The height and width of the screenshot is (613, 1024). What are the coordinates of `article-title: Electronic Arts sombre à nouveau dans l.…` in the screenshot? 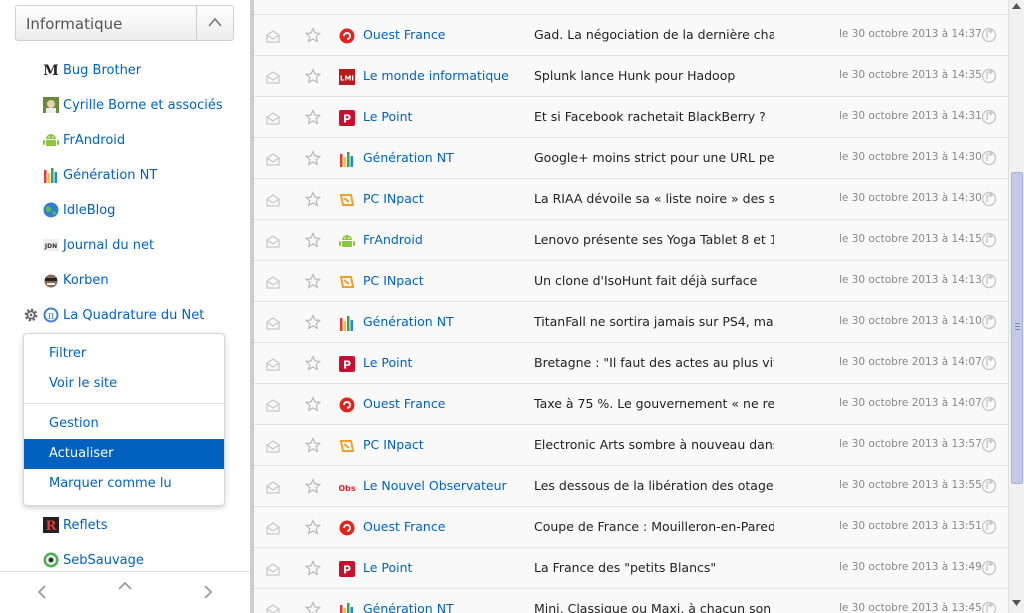 It's located at (654, 444).